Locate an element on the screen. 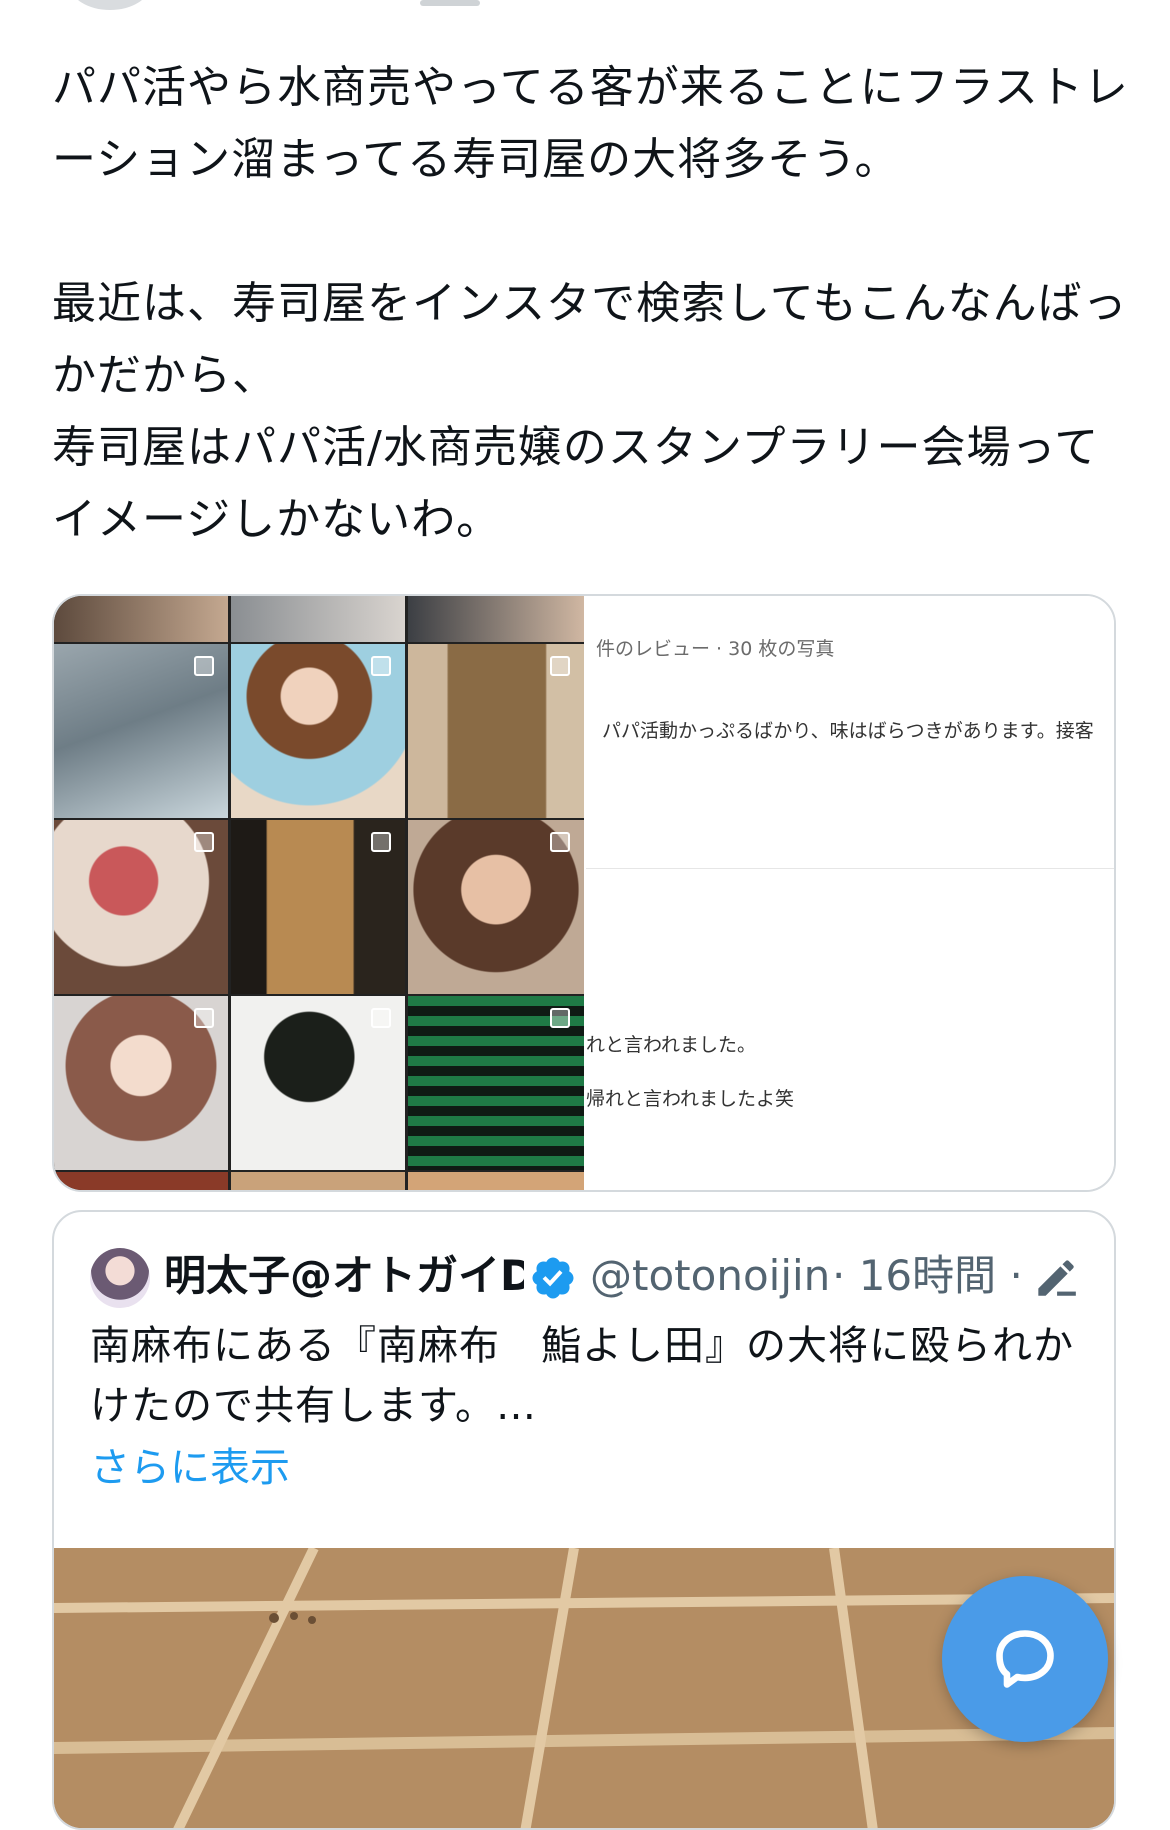 Image resolution: width=1170 pixels, height=1830 pixels. quote-author-avatar is located at coordinates (120, 1278).